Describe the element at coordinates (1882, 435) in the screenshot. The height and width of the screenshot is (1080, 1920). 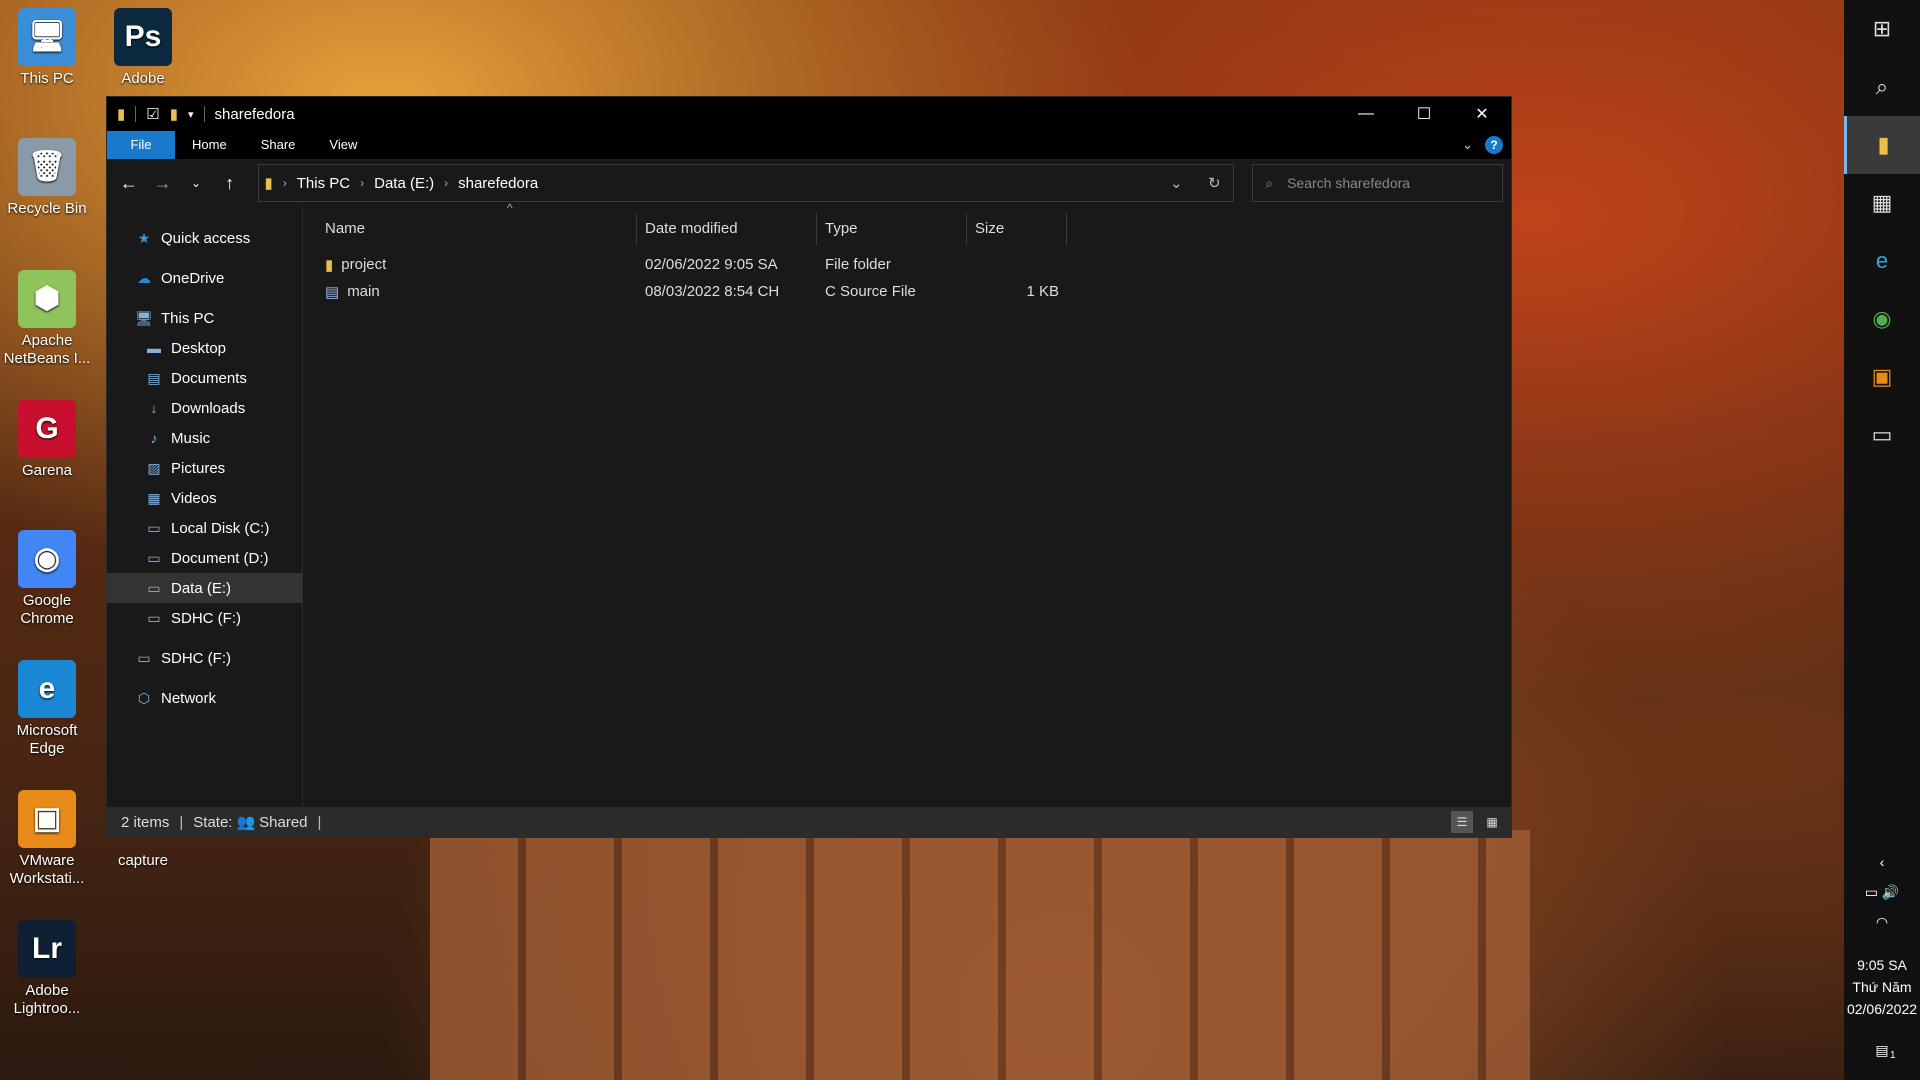
I see `terminal-taskbar-icon: ▭` at that location.